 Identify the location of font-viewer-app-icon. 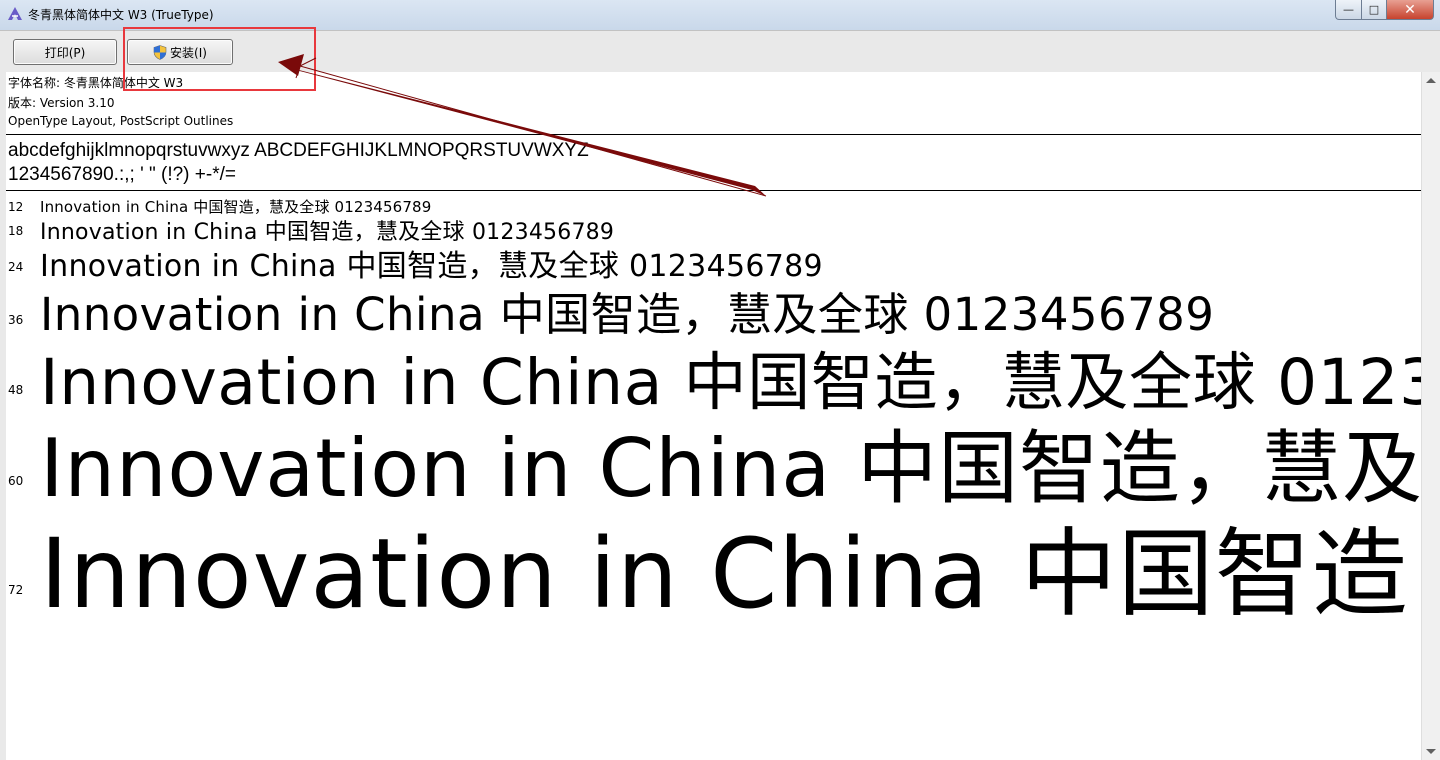
(15, 14).